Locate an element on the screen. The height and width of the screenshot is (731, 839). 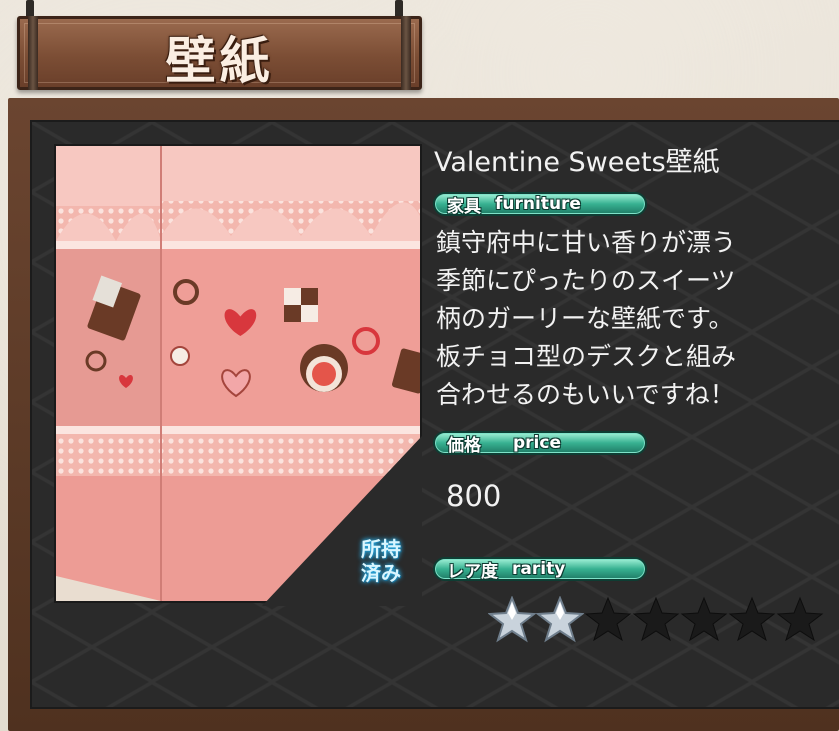
price-badge: 価格 price is located at coordinates (540, 443).